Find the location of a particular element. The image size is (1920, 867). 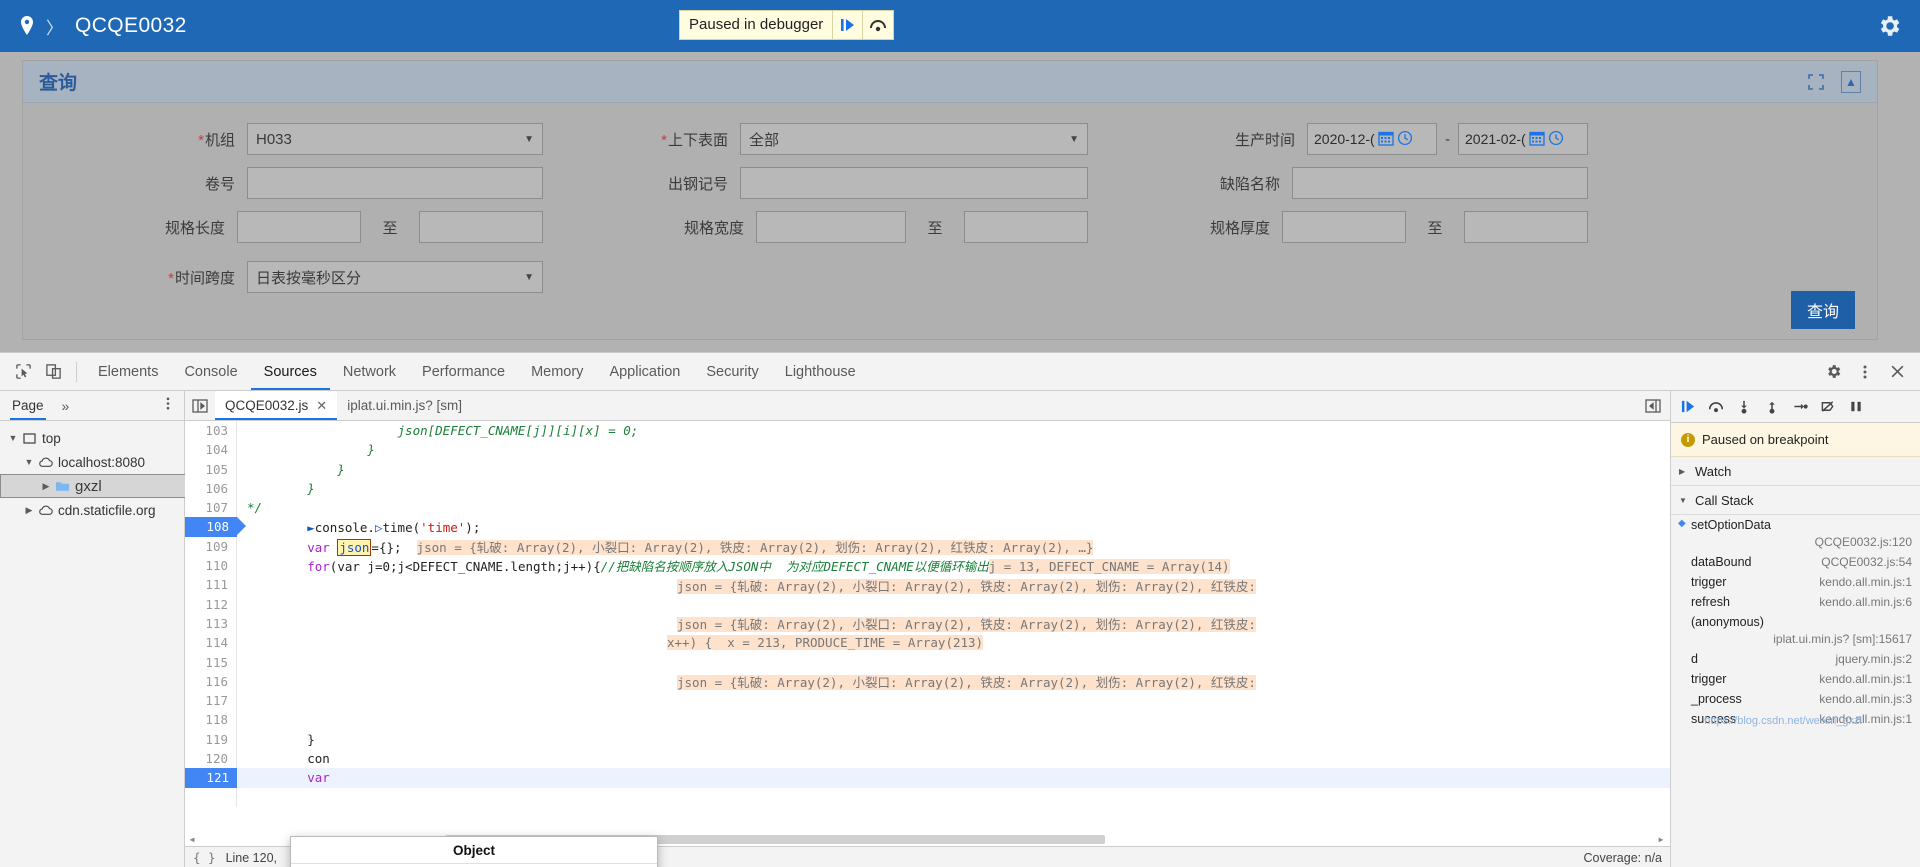

surface-select-value: 全部 is located at coordinates (764, 140).